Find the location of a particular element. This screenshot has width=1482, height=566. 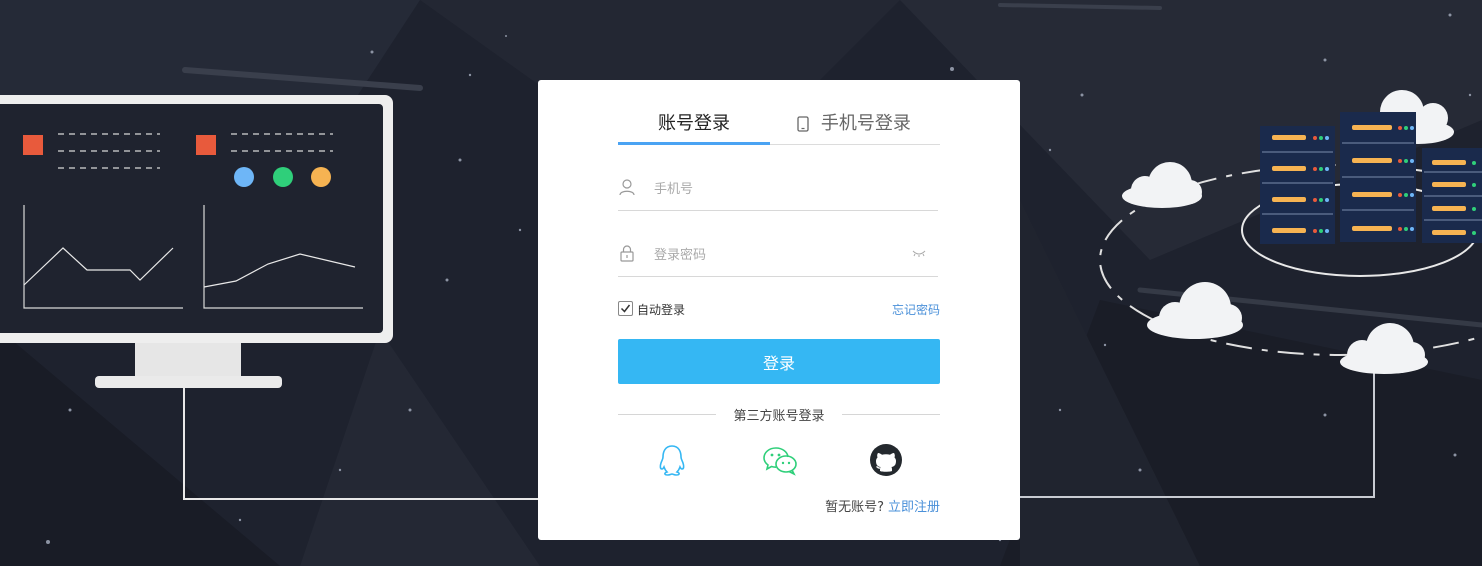

tab-account-login: 账号登录 is located at coordinates (694, 124).